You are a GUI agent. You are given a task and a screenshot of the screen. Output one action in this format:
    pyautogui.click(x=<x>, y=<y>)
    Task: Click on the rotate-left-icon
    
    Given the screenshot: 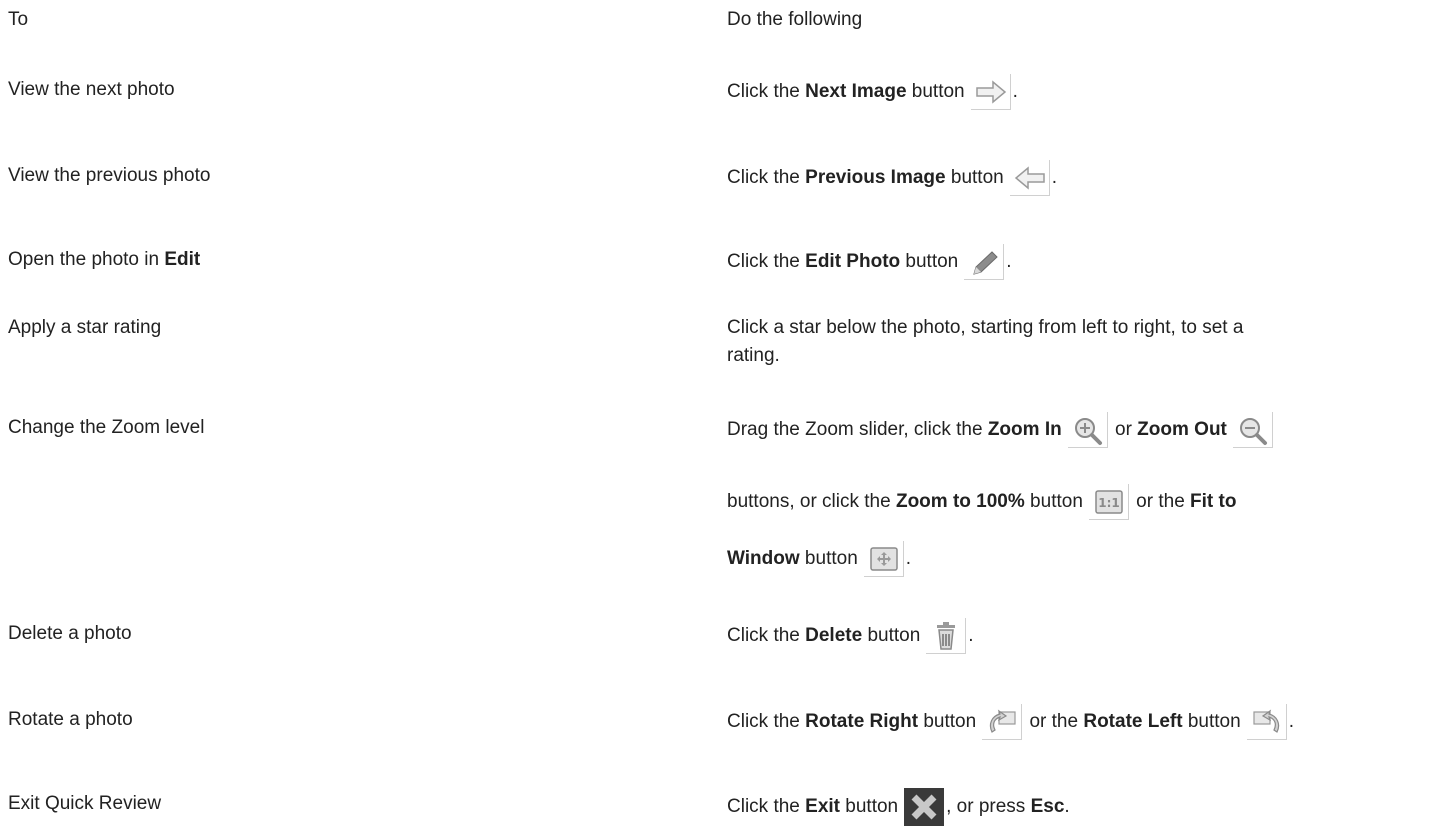 What is the action you would take?
    pyautogui.click(x=1266, y=722)
    